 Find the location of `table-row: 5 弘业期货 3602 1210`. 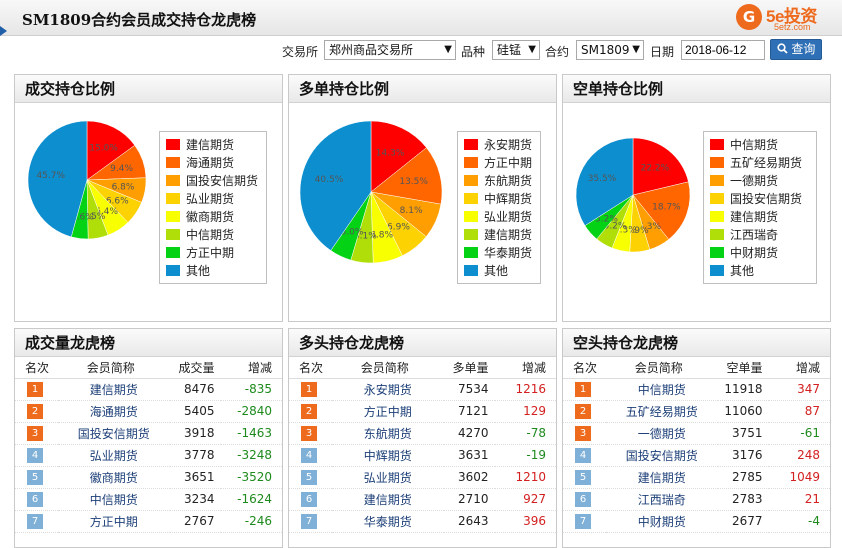

table-row: 5 弘业期货 3602 1210 is located at coordinates (422, 477).